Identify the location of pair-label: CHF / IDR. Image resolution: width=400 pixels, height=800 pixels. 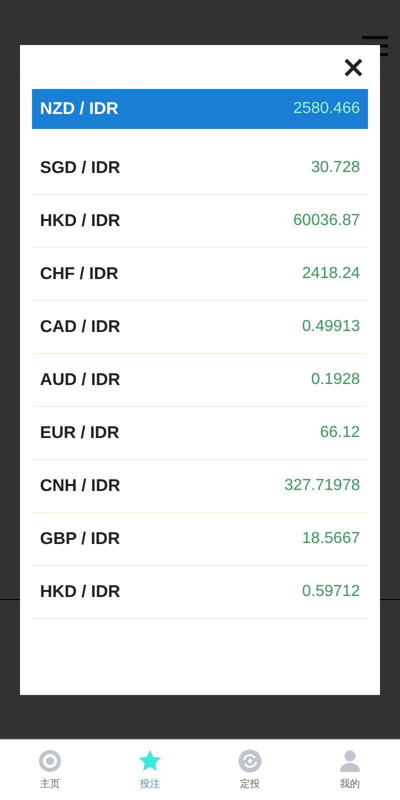
(79, 274).